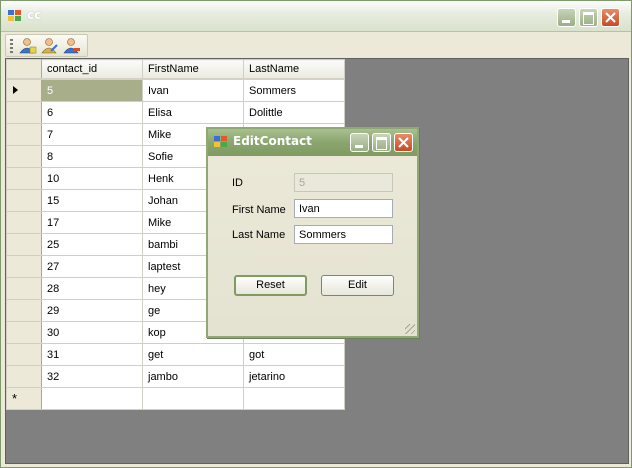 The width and height of the screenshot is (632, 468). I want to click on table-row: 5 Ivan Sommers, so click(175, 90).